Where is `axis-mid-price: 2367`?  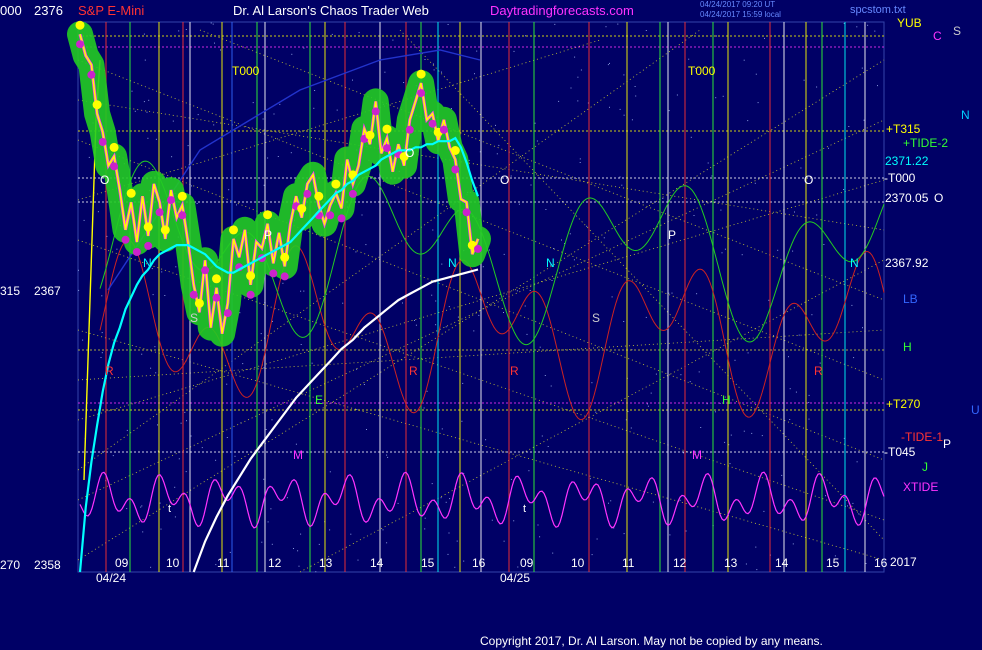 axis-mid-price: 2367 is located at coordinates (47, 291).